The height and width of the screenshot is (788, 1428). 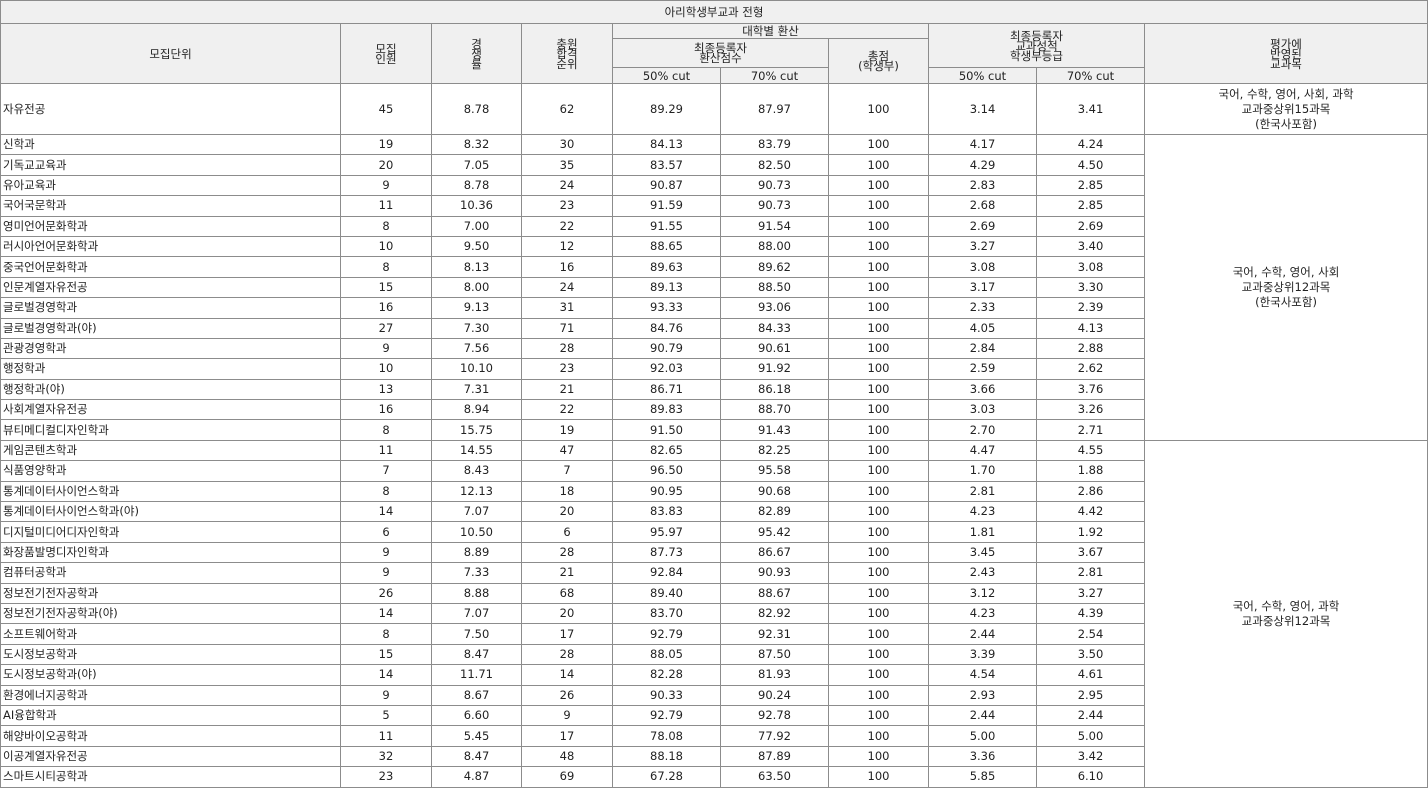 What do you see at coordinates (1090, 491) in the screenshot?
I see `cell-grade-70cut: 2.86` at bounding box center [1090, 491].